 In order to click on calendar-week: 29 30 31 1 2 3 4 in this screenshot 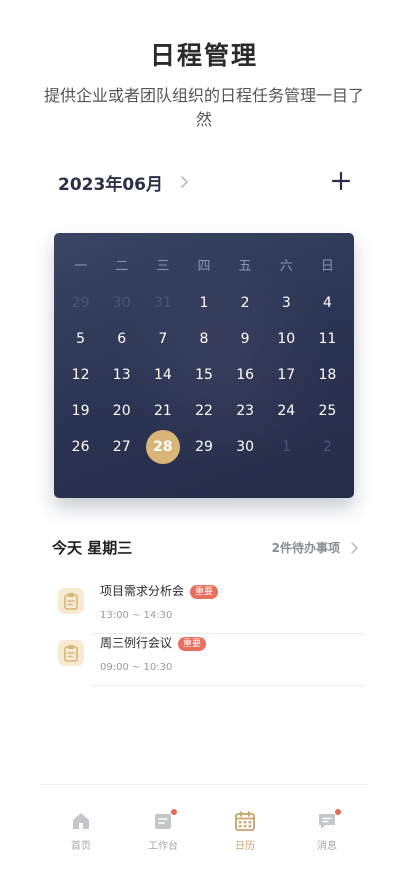, I will do `click(204, 303)`.